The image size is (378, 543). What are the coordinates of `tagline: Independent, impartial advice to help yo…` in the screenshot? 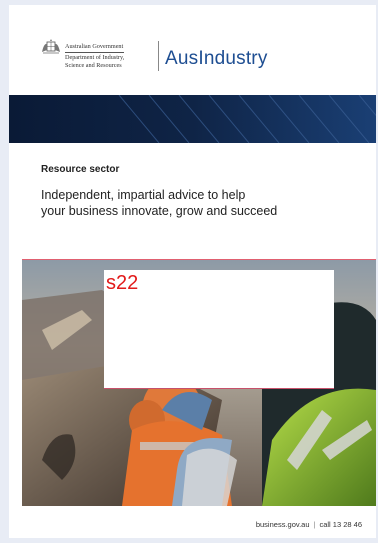 It's located at (201, 203).